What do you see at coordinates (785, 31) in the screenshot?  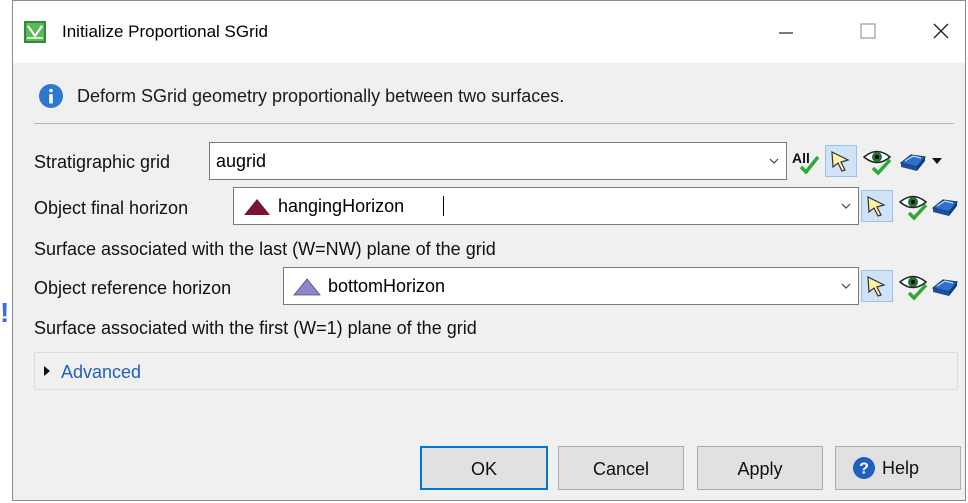 I see `minimize-icon` at bounding box center [785, 31].